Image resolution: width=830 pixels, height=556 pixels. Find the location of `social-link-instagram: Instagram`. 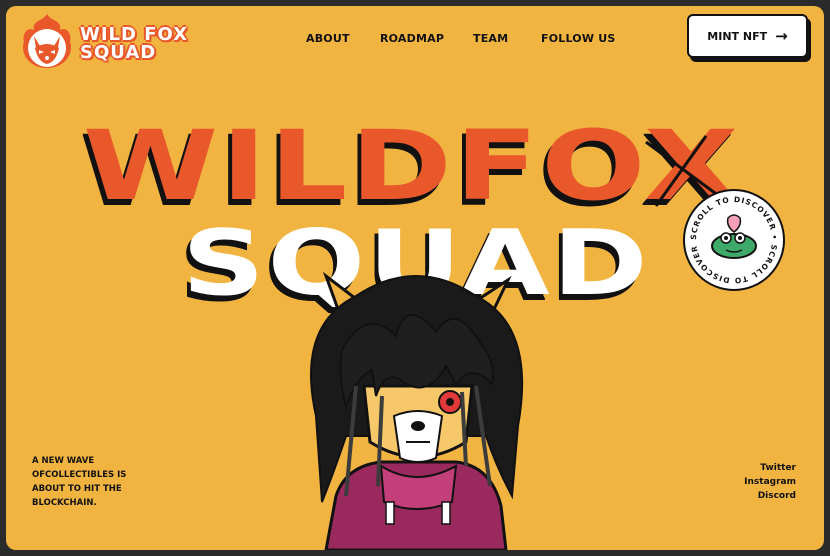

social-link-instagram: Instagram is located at coordinates (770, 482).